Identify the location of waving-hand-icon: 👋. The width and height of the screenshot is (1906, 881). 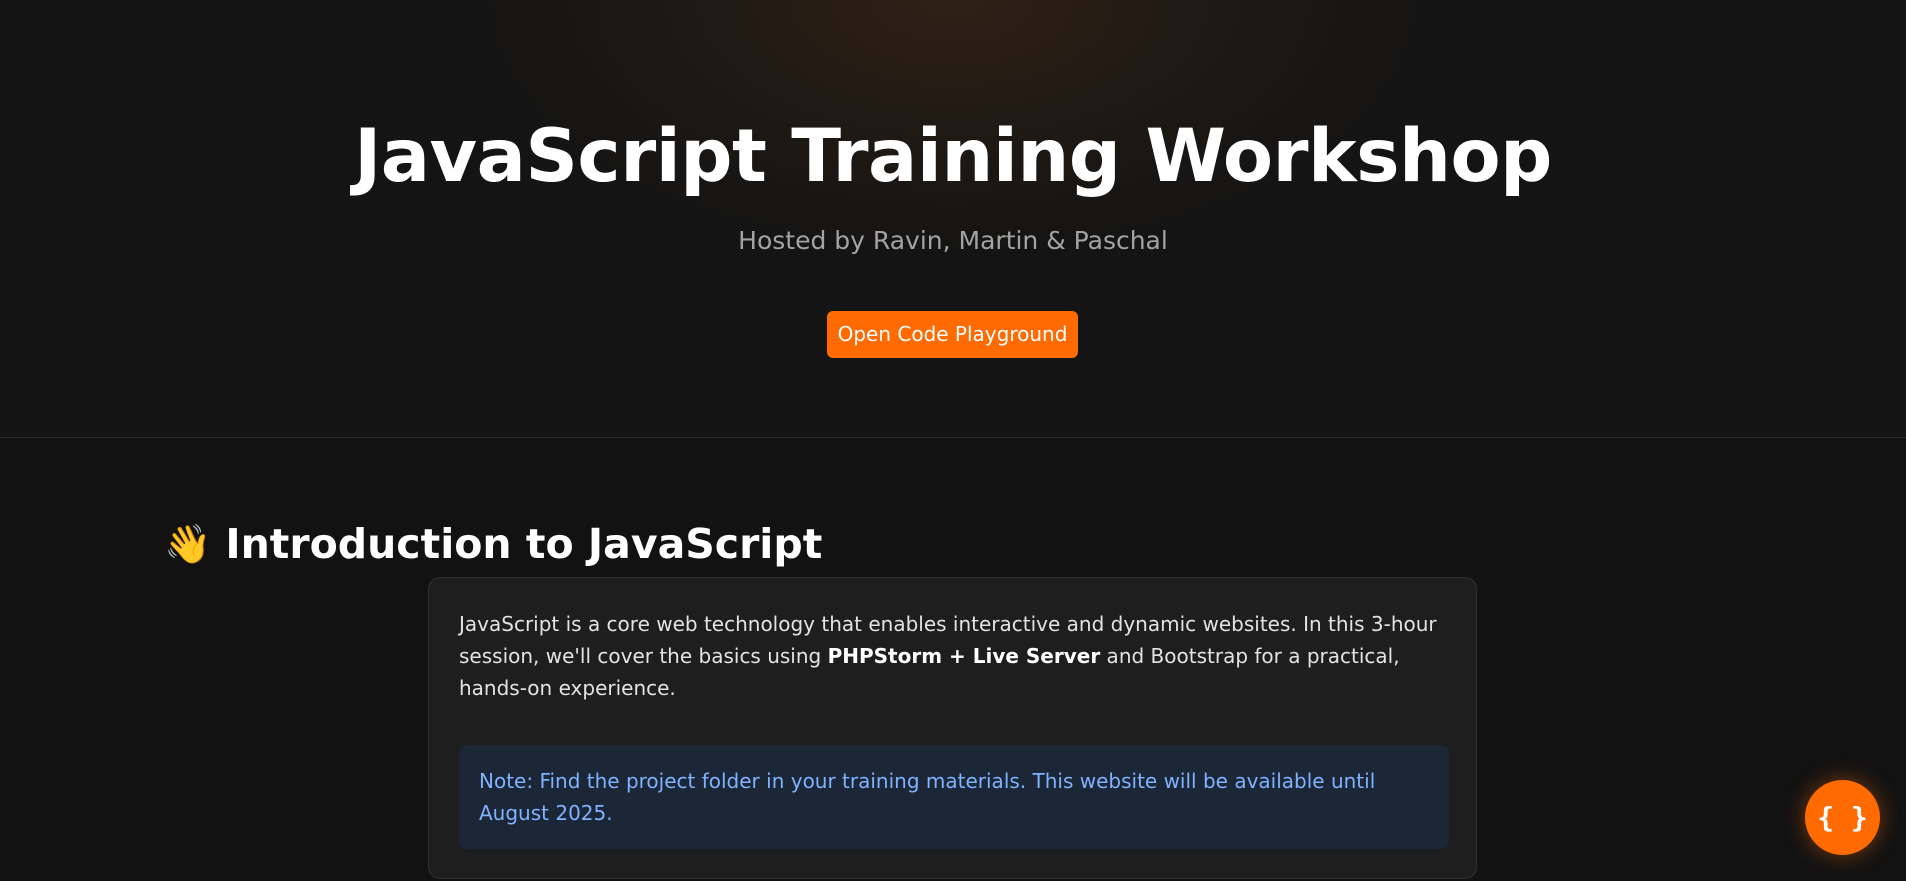
(188, 544).